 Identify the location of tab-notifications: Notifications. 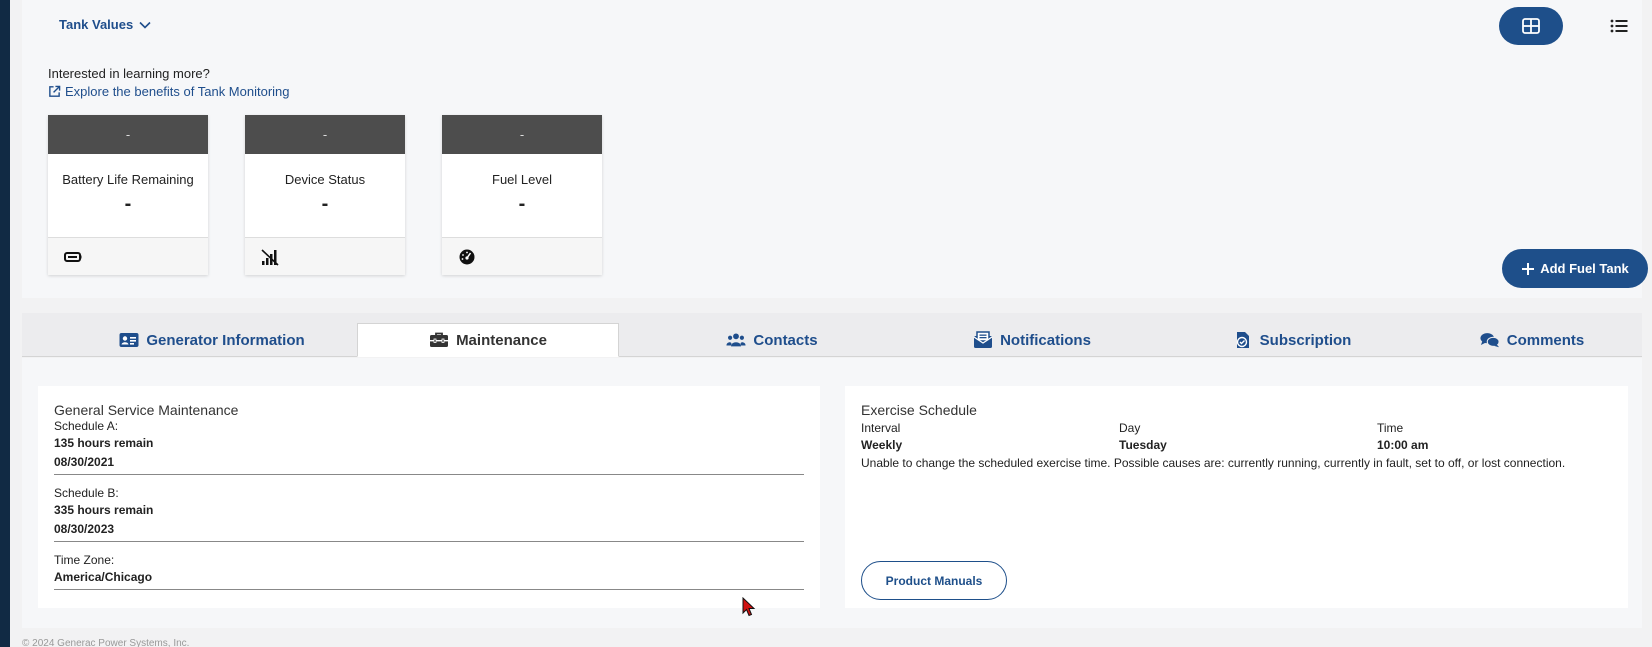
(1032, 340).